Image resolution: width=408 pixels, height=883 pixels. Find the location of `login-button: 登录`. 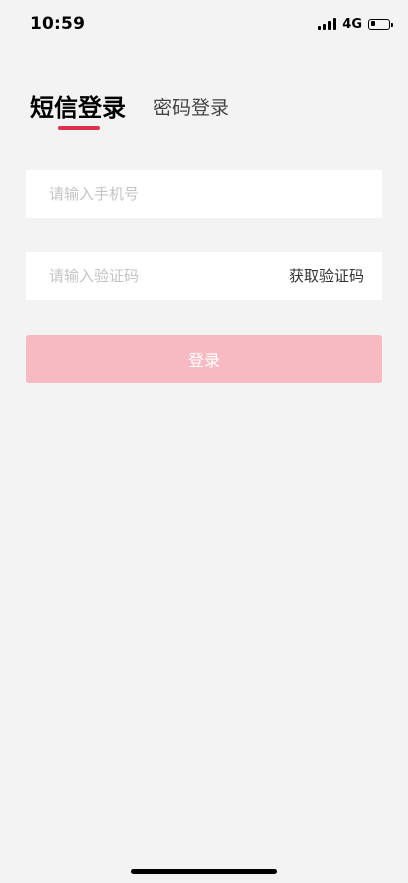

login-button: 登录 is located at coordinates (204, 359).